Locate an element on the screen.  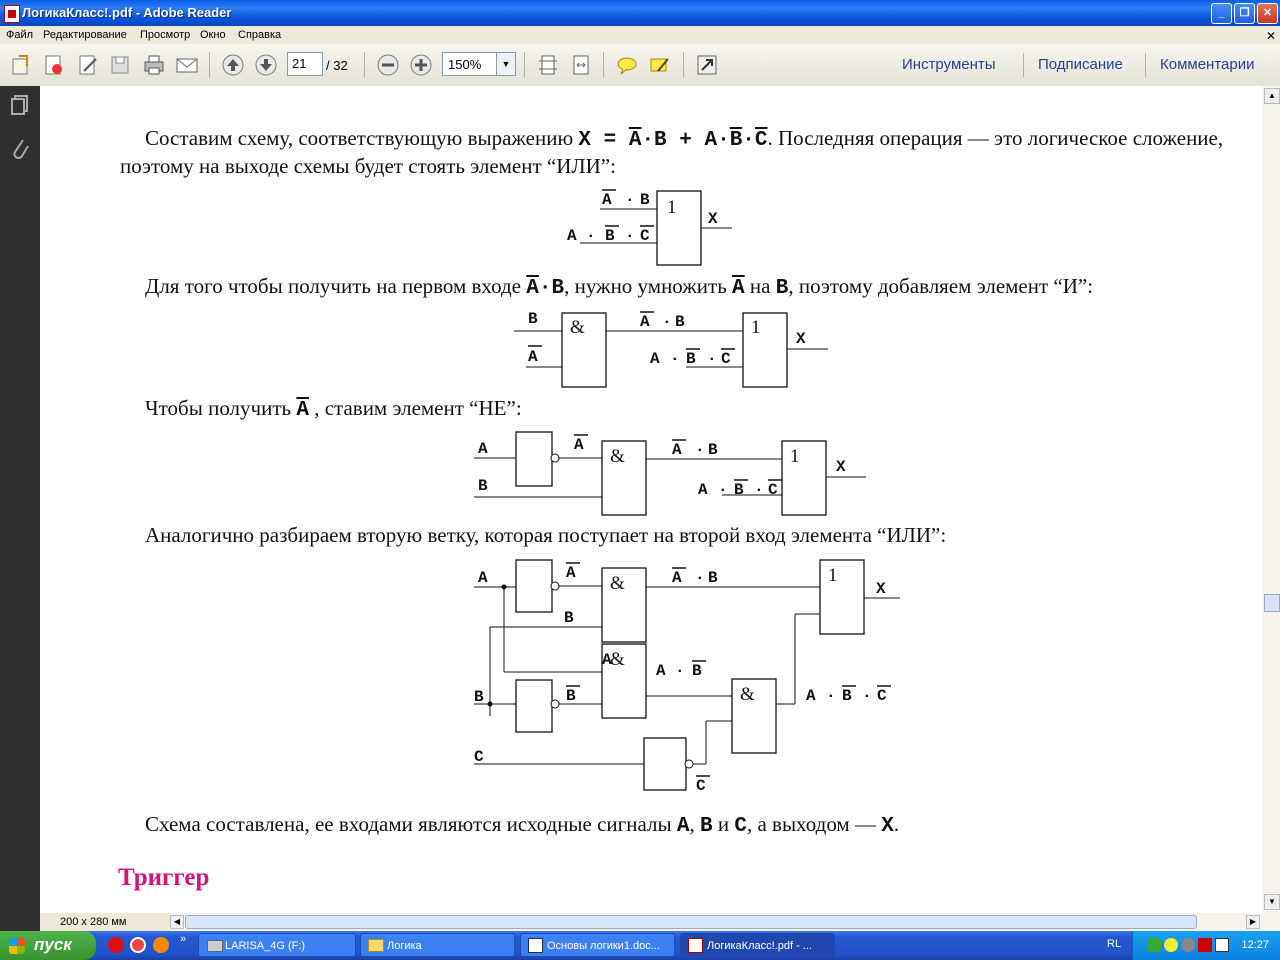
horizontal-scrollbar: ◀ ▶ is located at coordinates (660, 922).